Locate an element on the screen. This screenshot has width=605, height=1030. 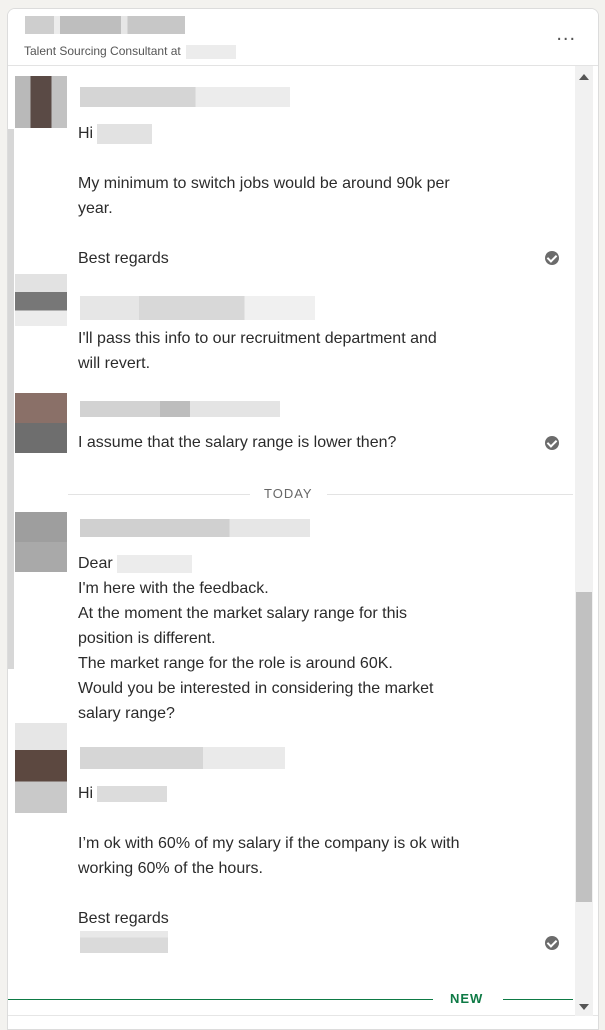
message-line: salary range? is located at coordinates (126, 713).